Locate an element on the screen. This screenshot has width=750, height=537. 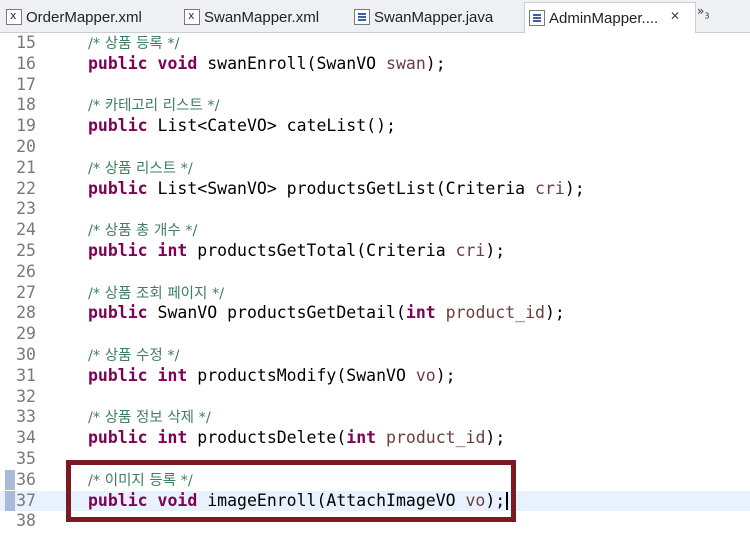
line-number: 38 is located at coordinates (26, 521).